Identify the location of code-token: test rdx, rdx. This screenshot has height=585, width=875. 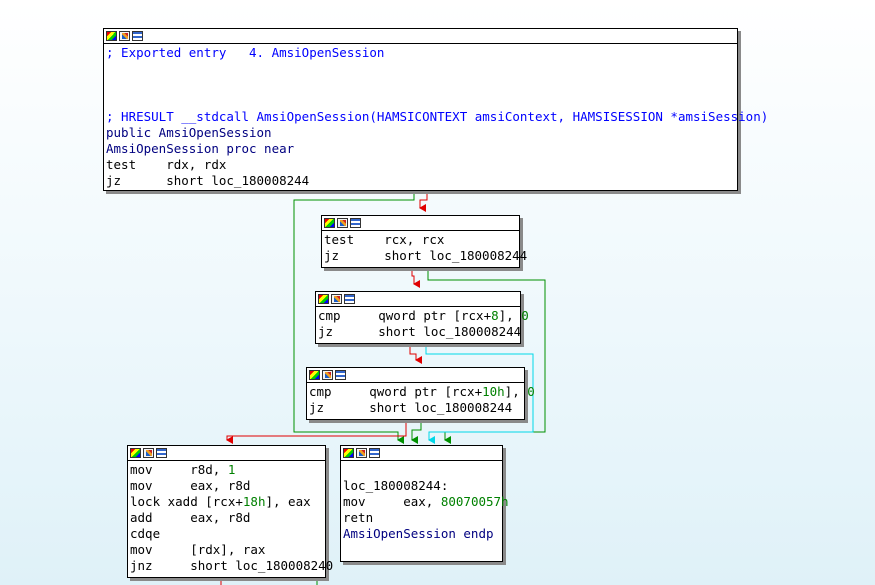
(166, 164).